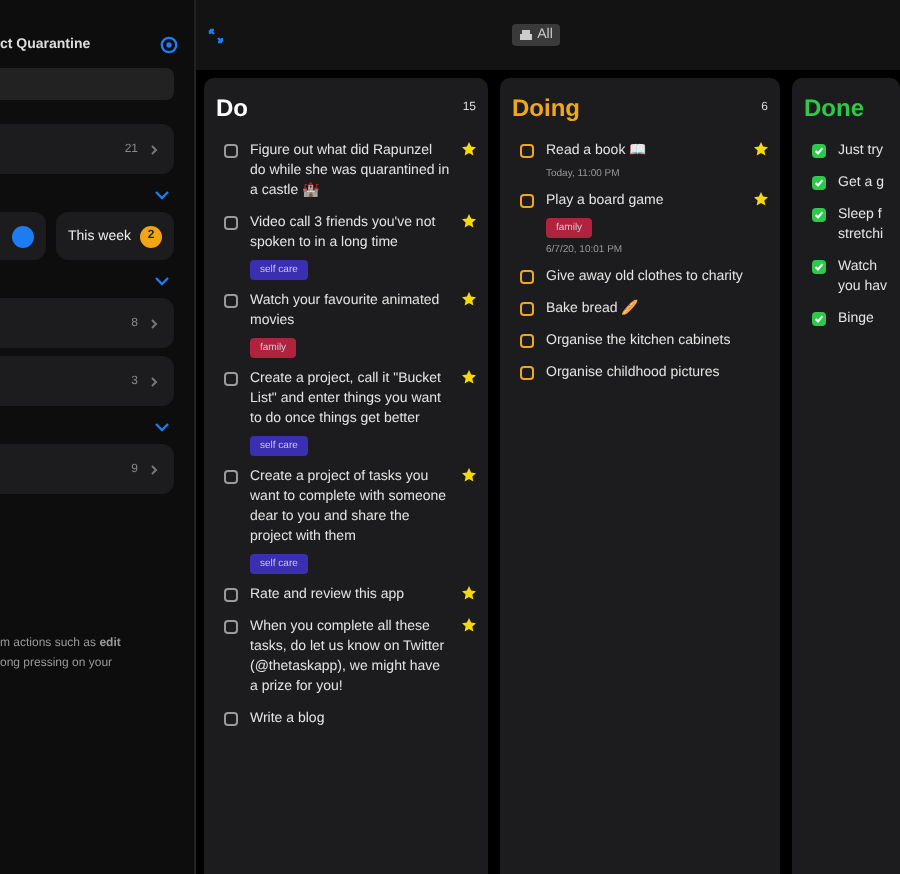 The width and height of the screenshot is (900, 874). I want to click on column-title: Done, so click(834, 108).